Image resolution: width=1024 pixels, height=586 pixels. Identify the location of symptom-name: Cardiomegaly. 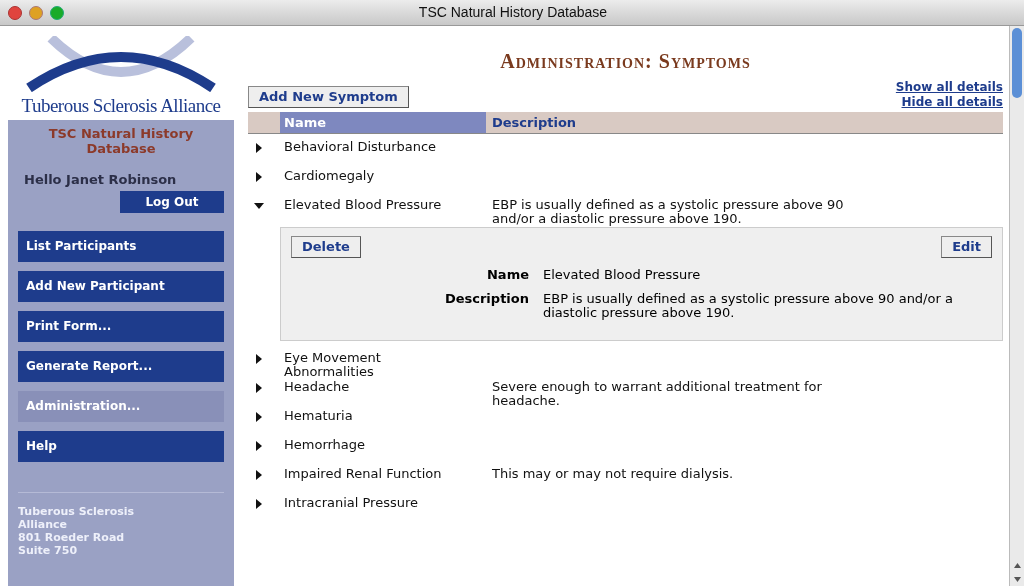
(383, 176).